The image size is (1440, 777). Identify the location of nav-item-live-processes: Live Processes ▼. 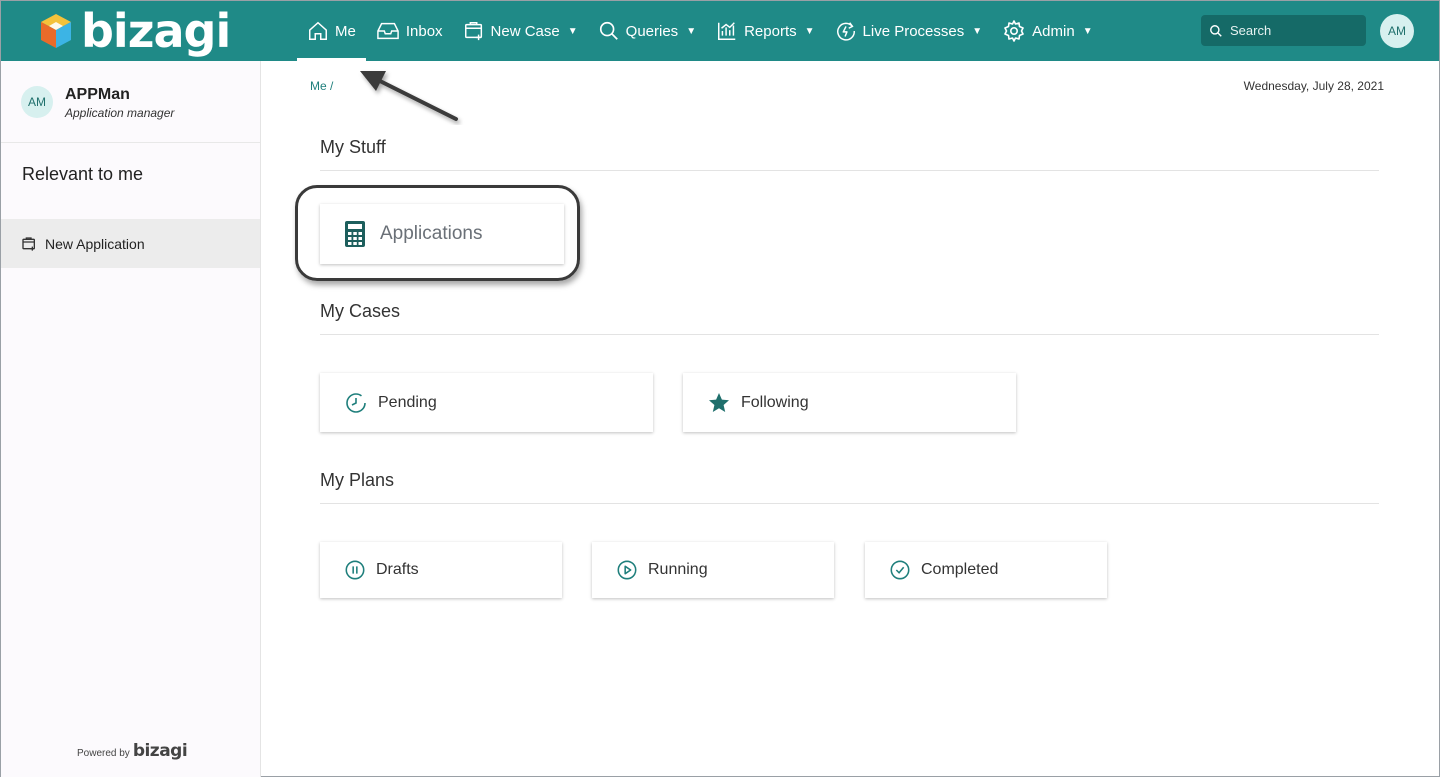
(909, 31).